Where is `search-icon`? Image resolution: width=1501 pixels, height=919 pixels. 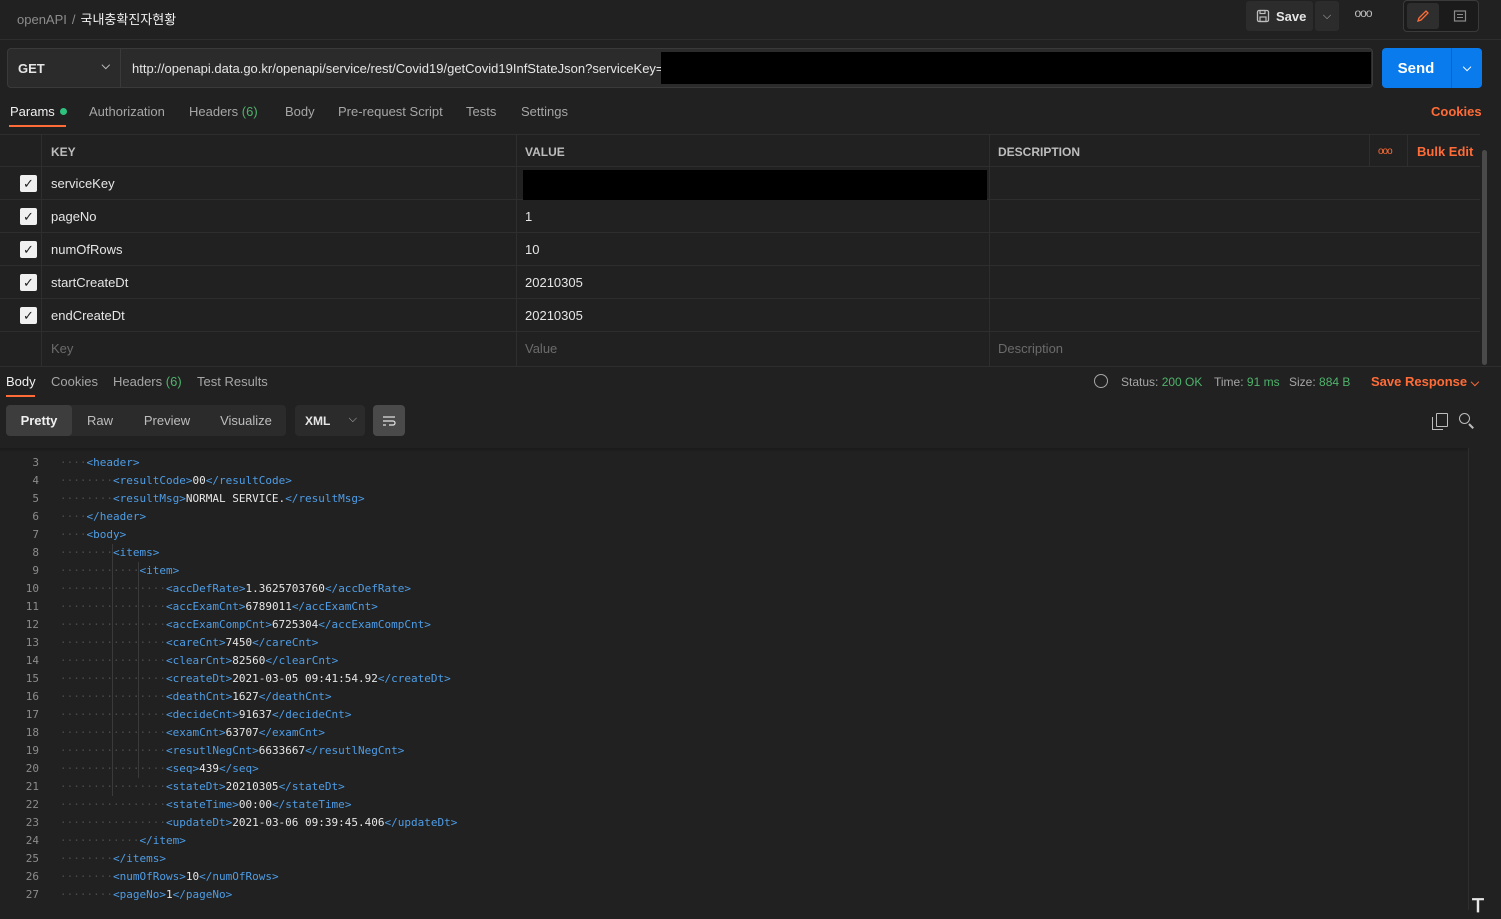
search-icon is located at coordinates (1464, 418).